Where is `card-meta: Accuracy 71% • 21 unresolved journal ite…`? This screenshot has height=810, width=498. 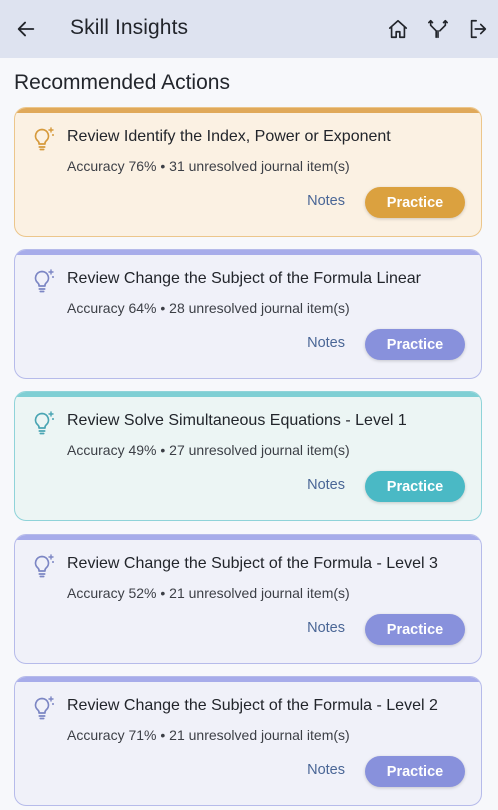 card-meta: Accuracy 71% • 21 unresolved journal ite… is located at coordinates (208, 735).